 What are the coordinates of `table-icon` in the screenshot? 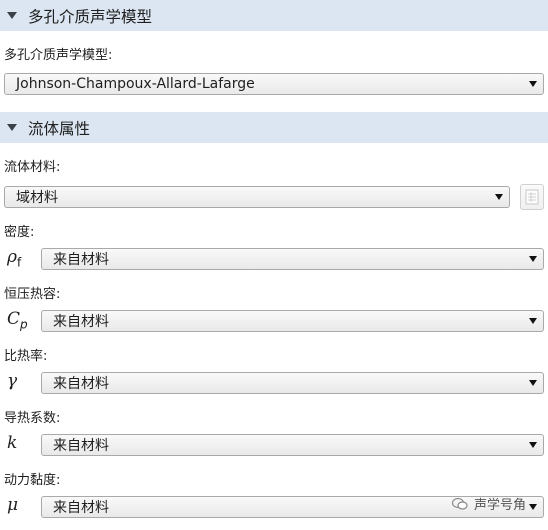 It's located at (532, 197).